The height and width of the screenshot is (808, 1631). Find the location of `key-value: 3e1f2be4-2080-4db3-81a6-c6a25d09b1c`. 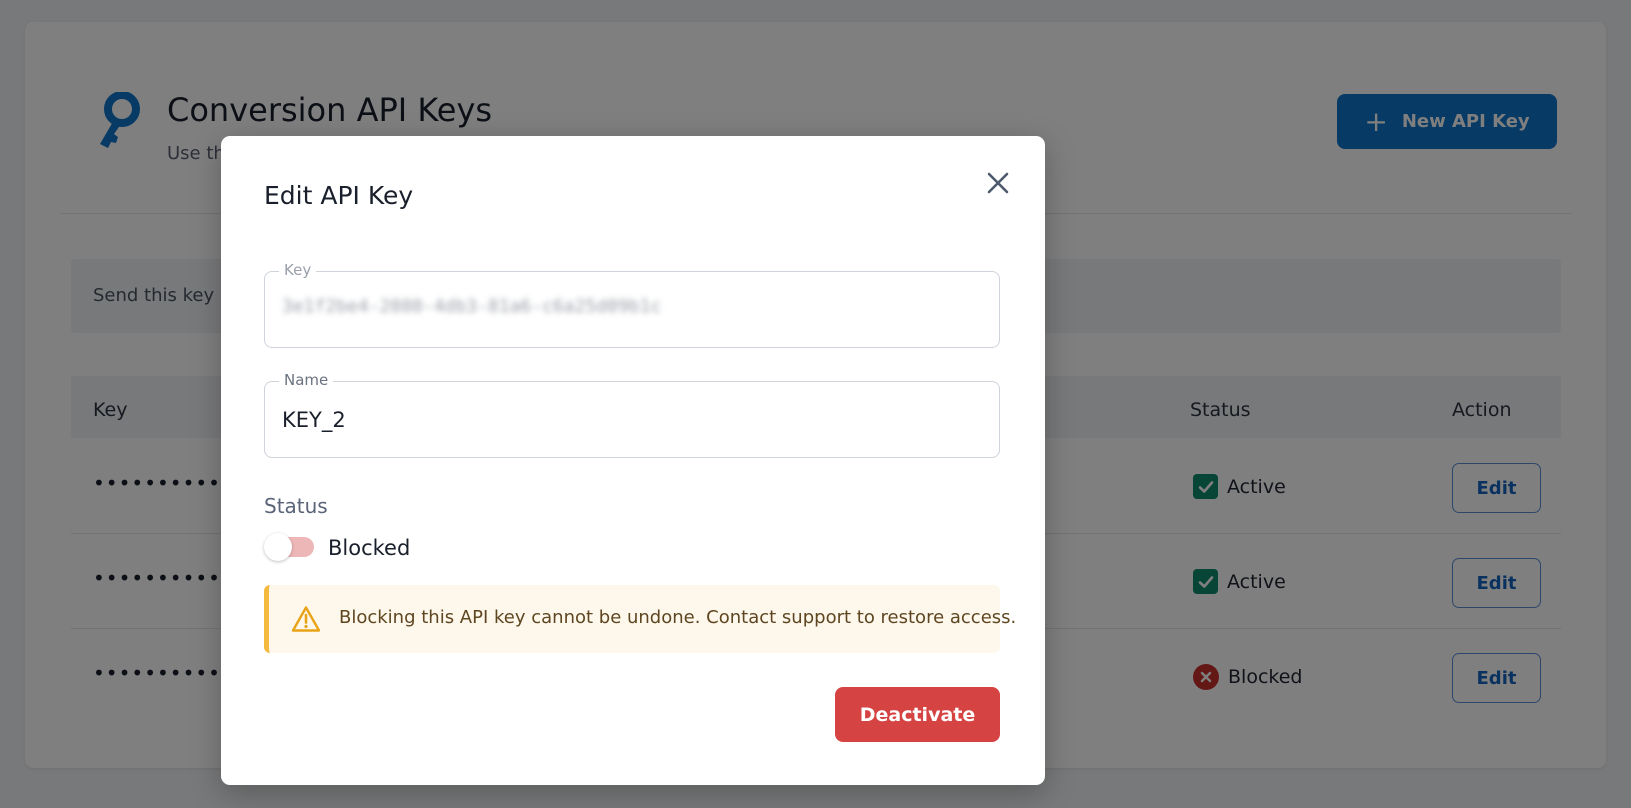

key-value: 3e1f2be4-2080-4db3-81a6-c6a25d09b1c is located at coordinates (472, 306).